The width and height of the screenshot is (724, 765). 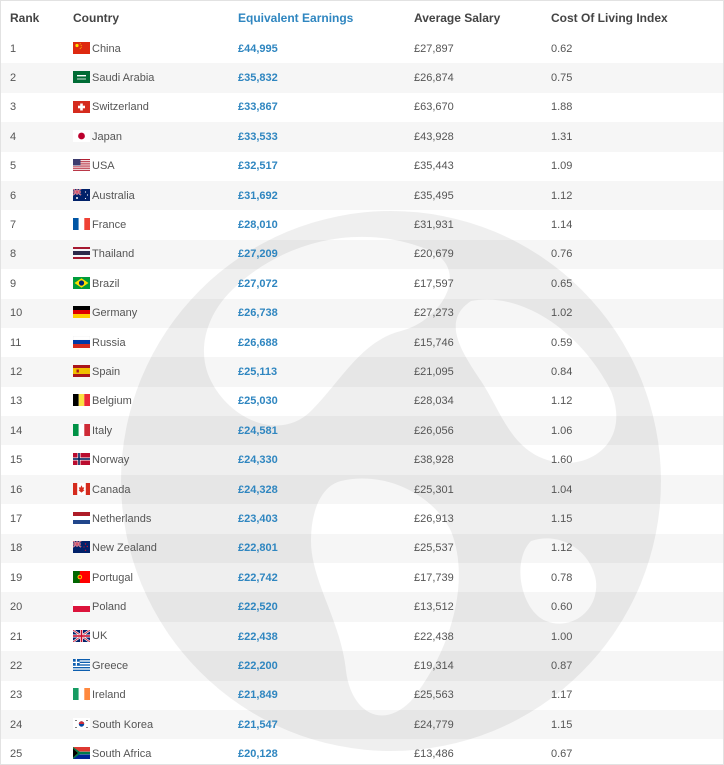 What do you see at coordinates (37, 17) in the screenshot?
I see `rank-column-header: Rank` at bounding box center [37, 17].